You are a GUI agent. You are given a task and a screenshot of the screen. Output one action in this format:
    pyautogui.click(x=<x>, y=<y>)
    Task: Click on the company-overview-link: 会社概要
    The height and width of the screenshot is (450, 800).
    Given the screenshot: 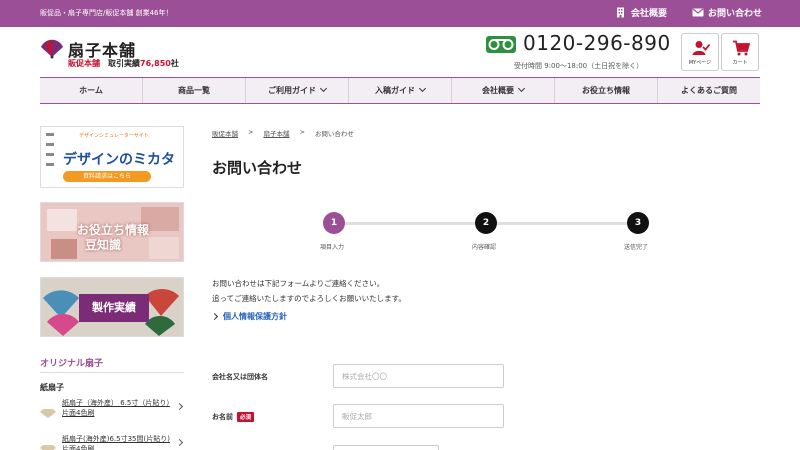 What is the action you would take?
    pyautogui.click(x=641, y=12)
    